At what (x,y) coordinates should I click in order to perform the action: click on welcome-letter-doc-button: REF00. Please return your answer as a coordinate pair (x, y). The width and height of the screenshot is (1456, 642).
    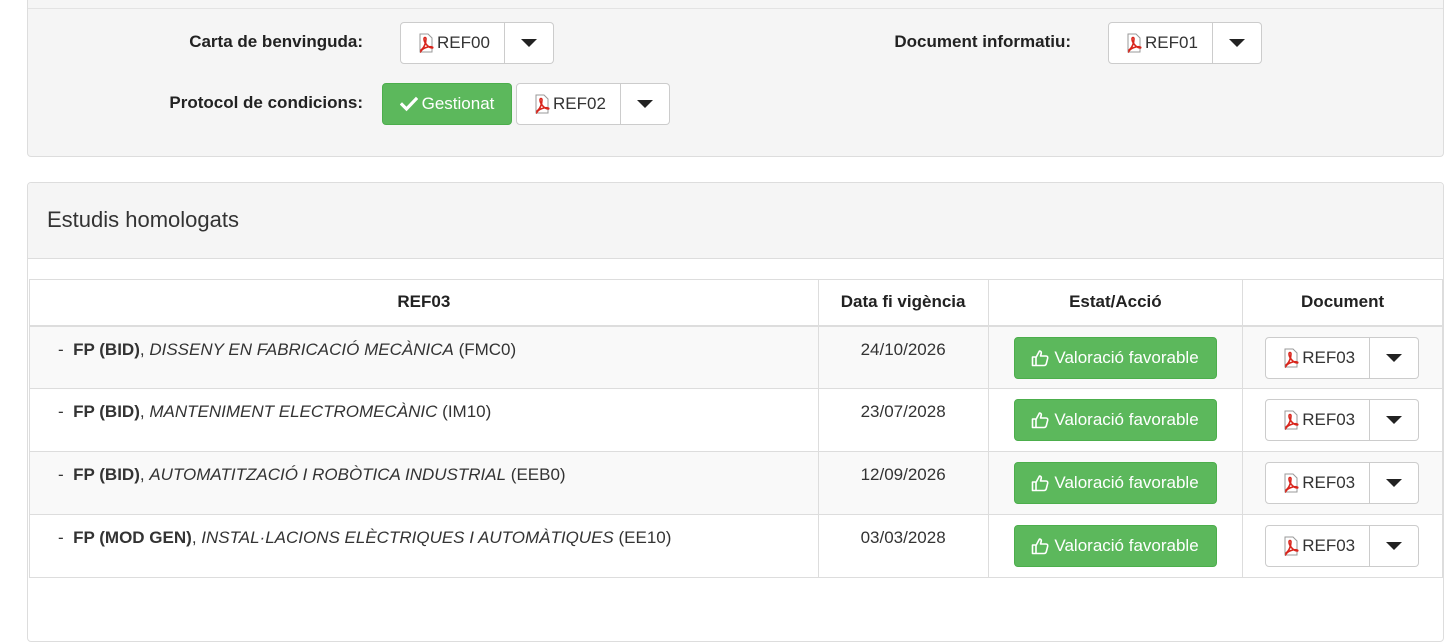
    Looking at the image, I should click on (452, 43).